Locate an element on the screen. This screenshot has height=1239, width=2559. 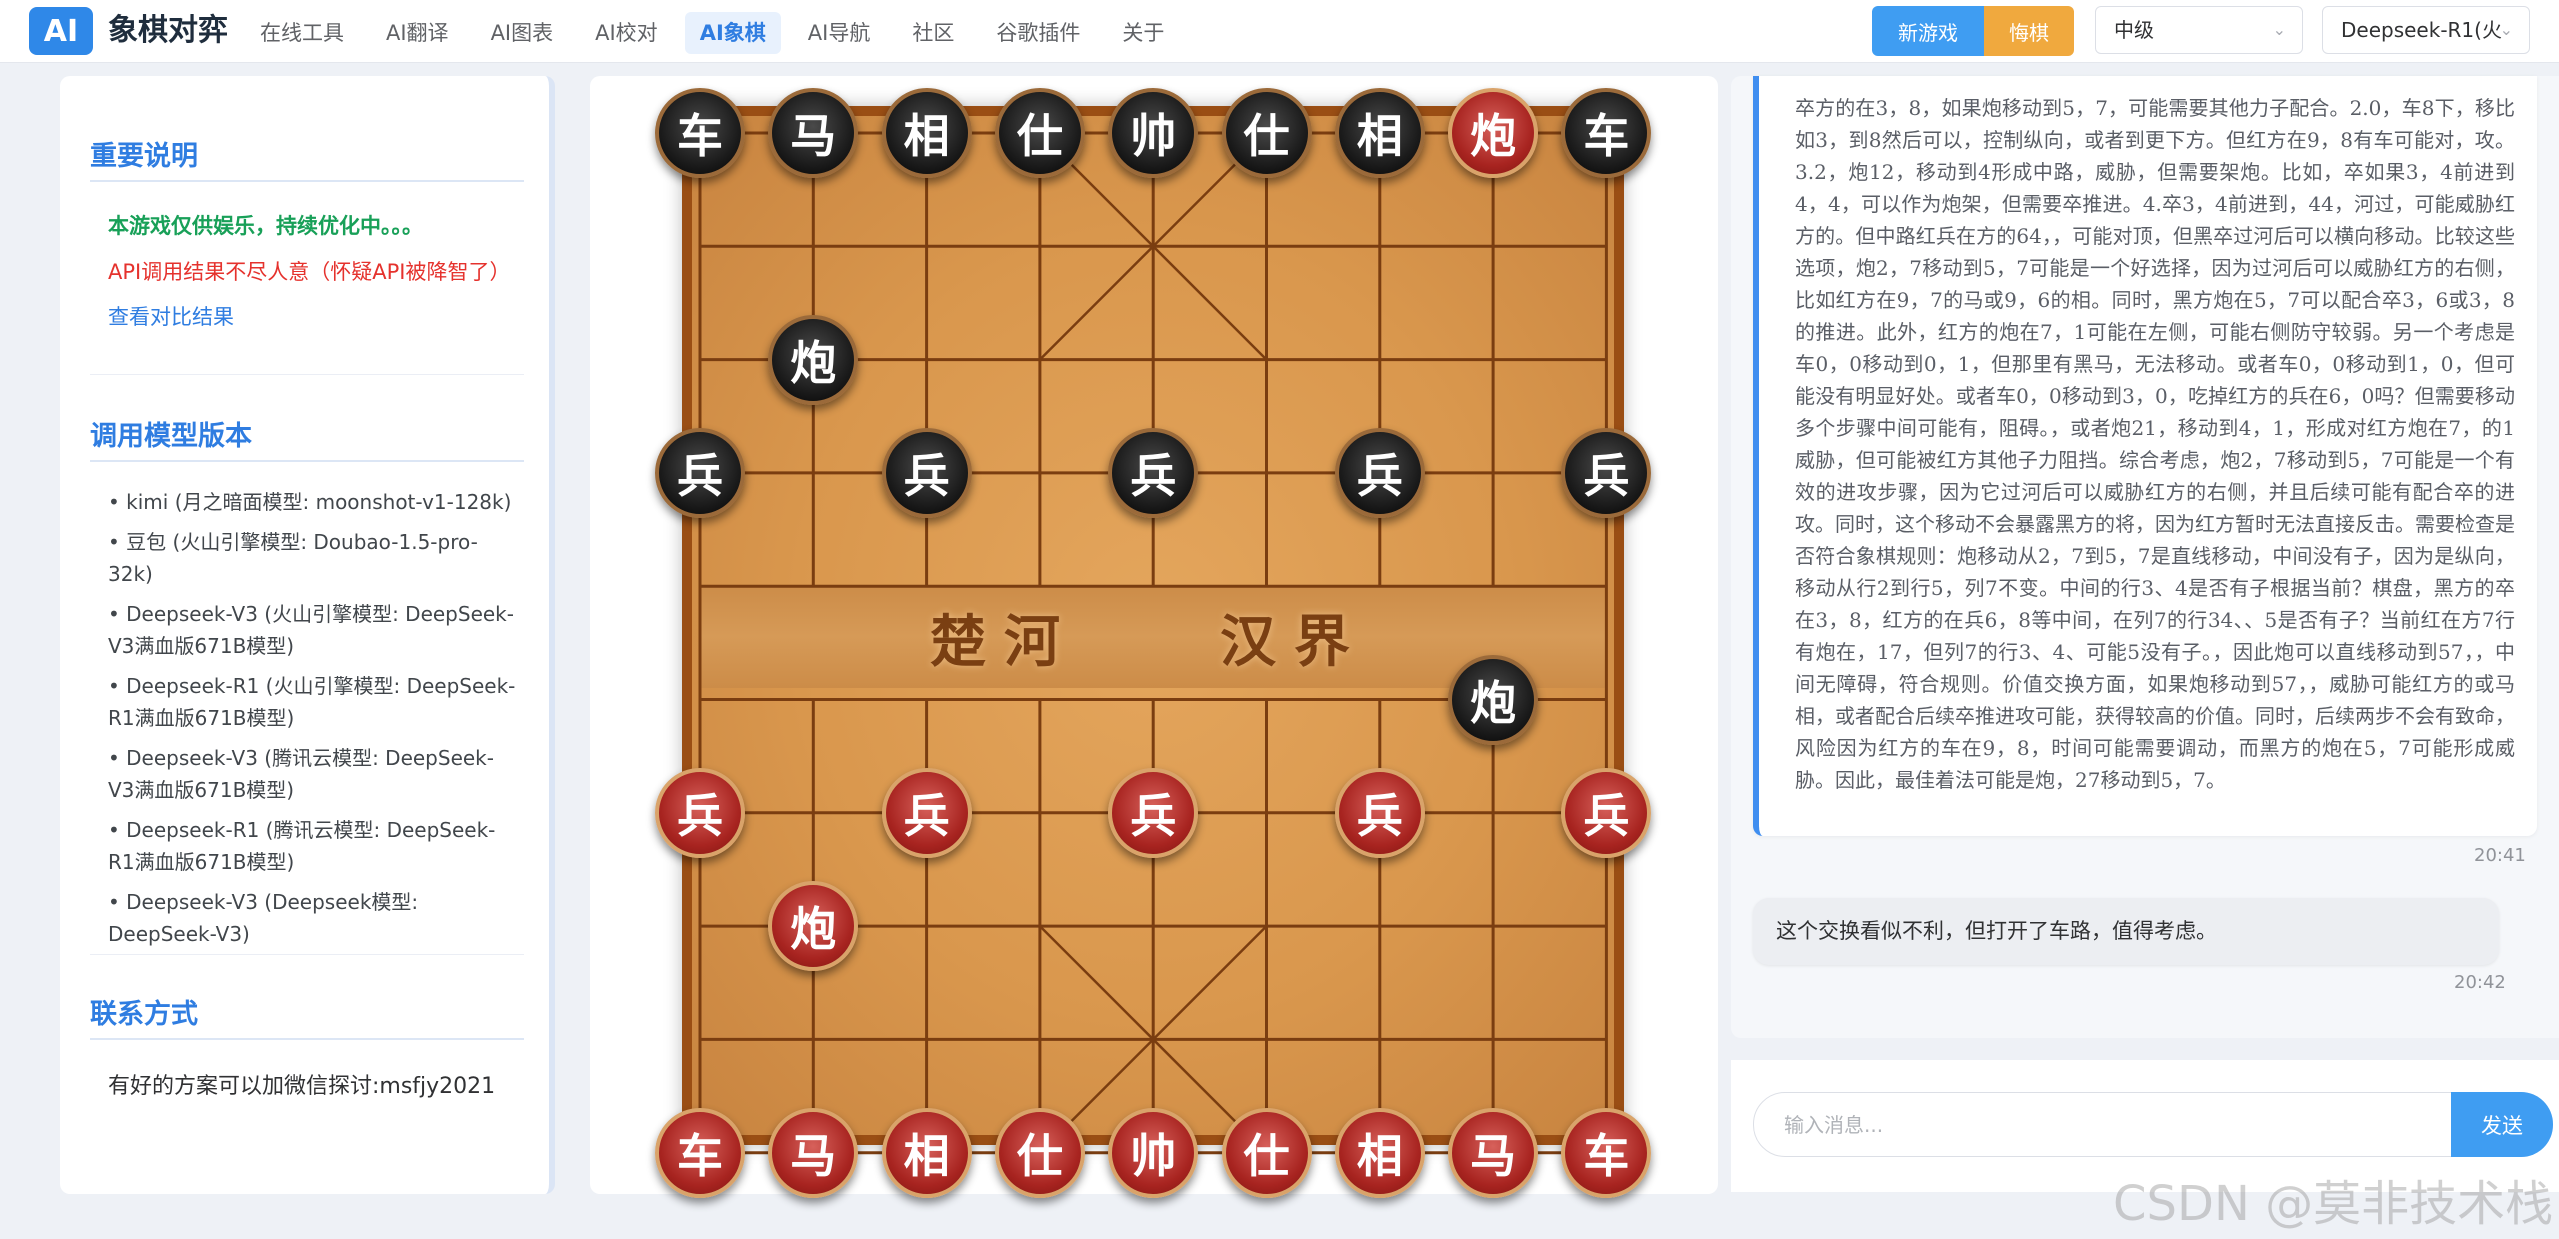
chat-input is located at coordinates (2103, 1124).